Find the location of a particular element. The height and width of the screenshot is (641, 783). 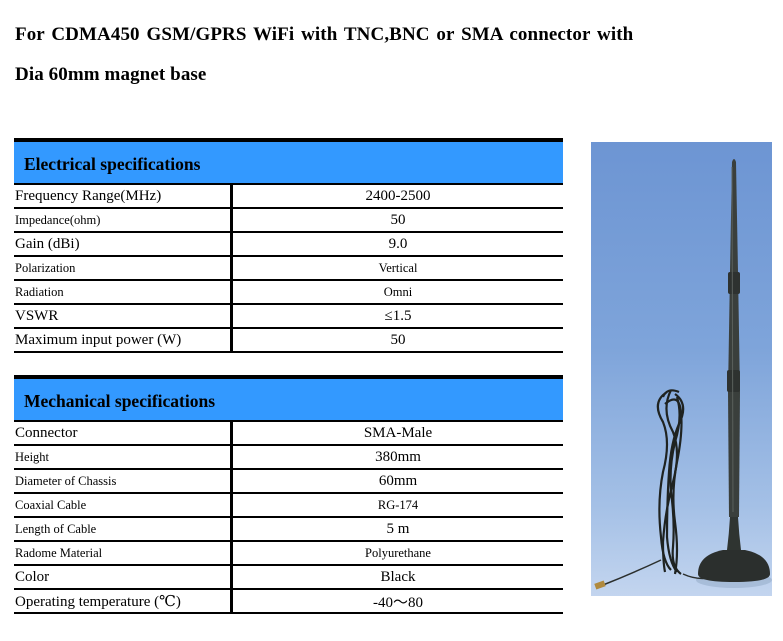

spec-label: Height is located at coordinates (123, 457).